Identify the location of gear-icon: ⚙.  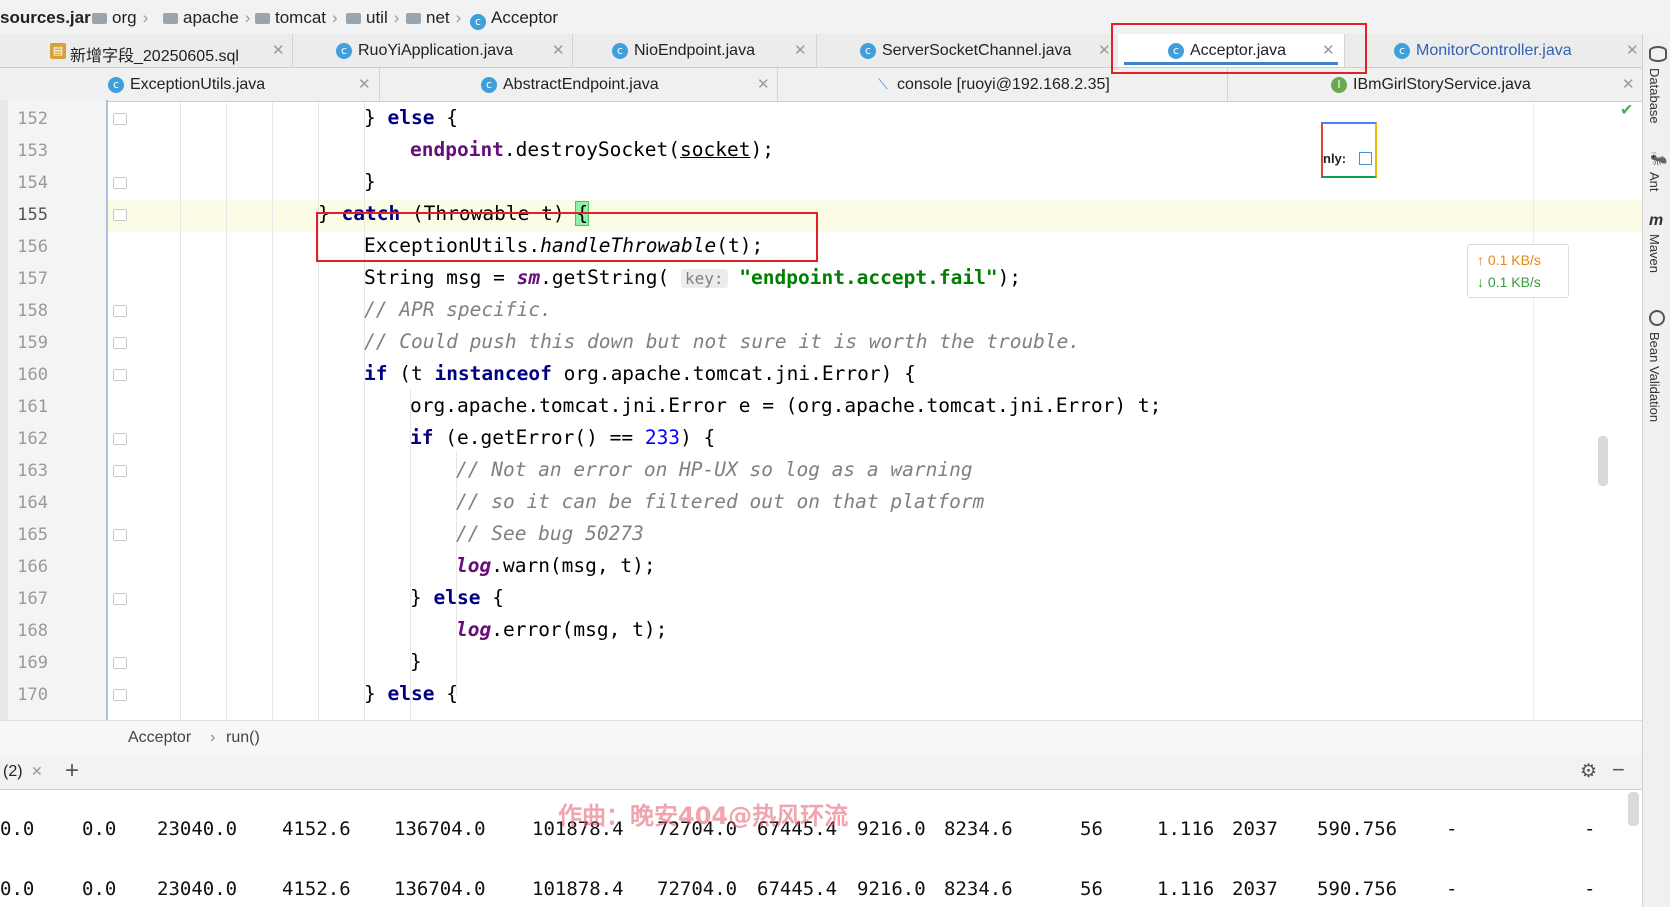
(1588, 771).